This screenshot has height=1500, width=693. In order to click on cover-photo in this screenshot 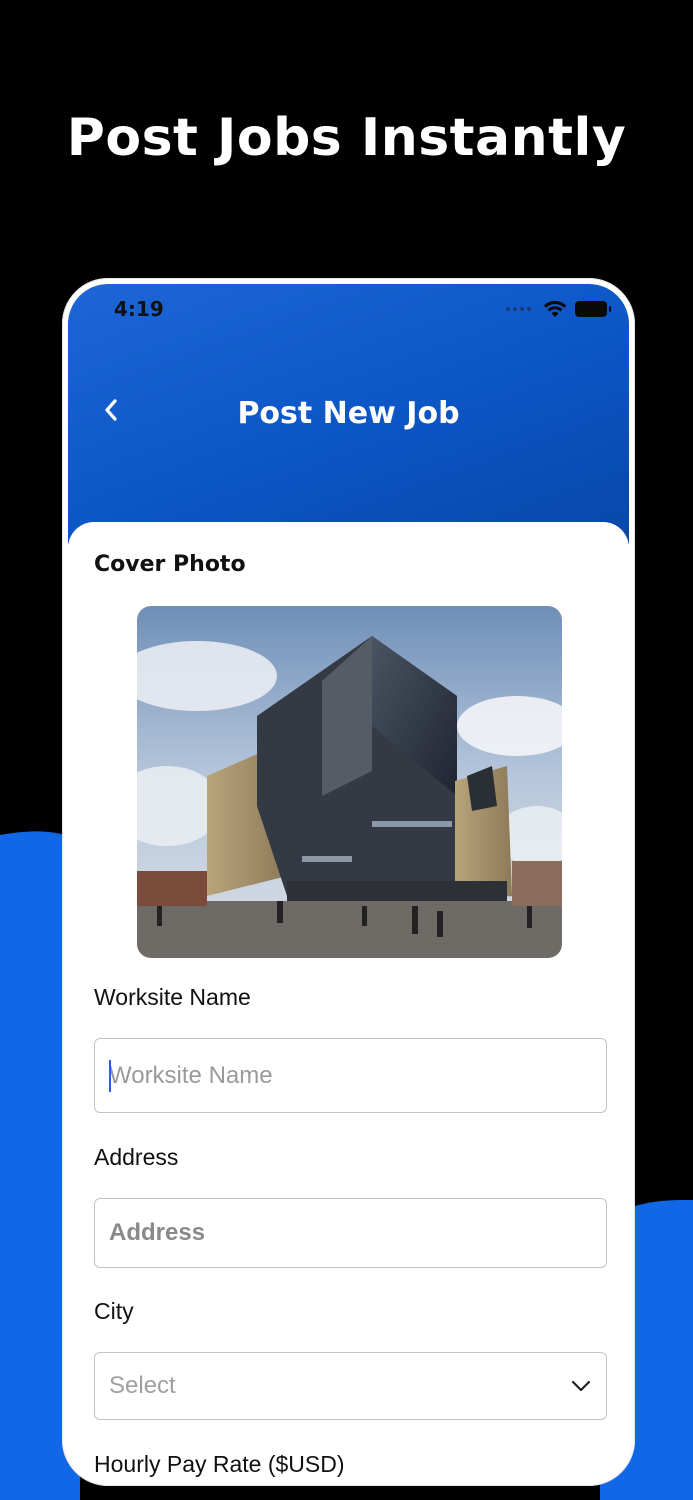, I will do `click(349, 782)`.